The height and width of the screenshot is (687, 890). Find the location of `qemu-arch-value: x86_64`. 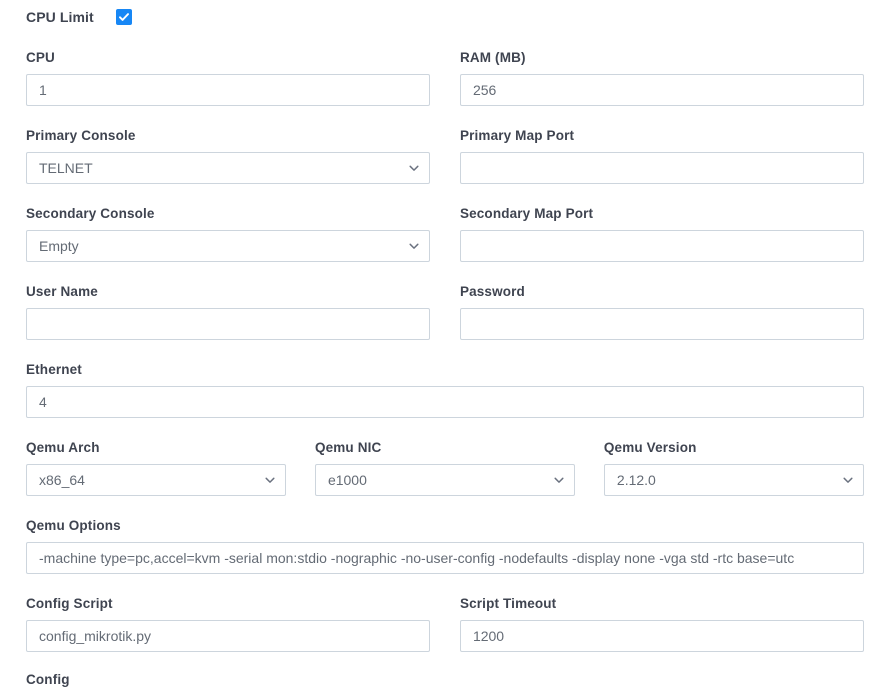

qemu-arch-value: x86_64 is located at coordinates (62, 480).